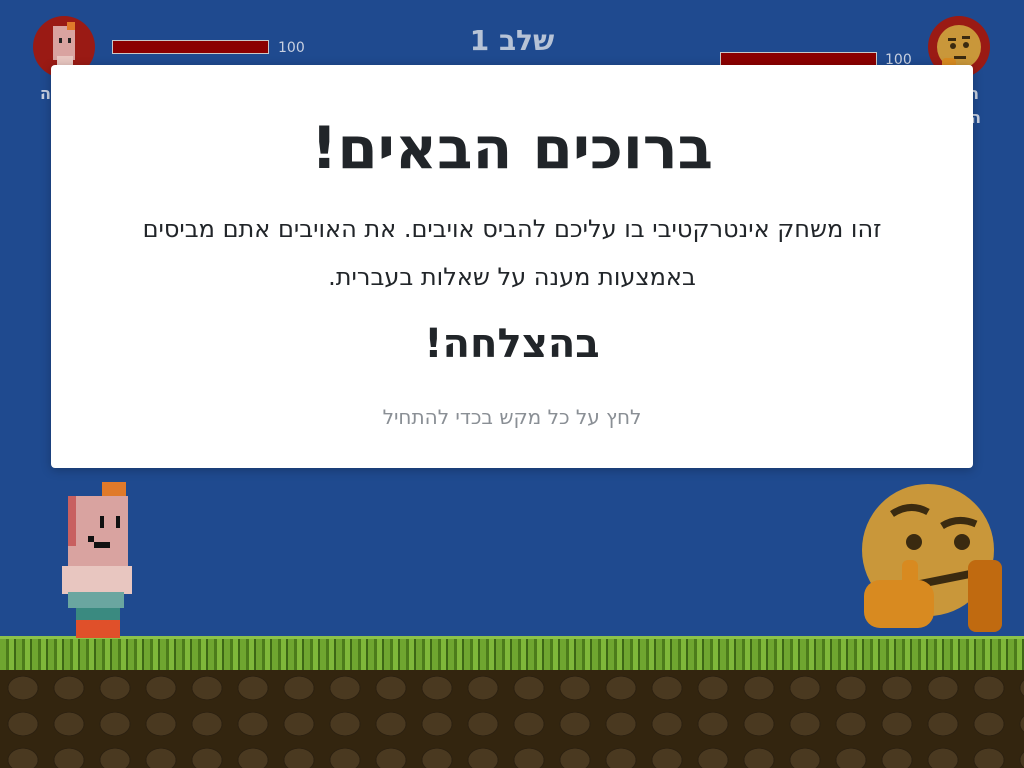 This screenshot has height=768, width=1024. I want to click on enemy-hp-fill, so click(798, 59).